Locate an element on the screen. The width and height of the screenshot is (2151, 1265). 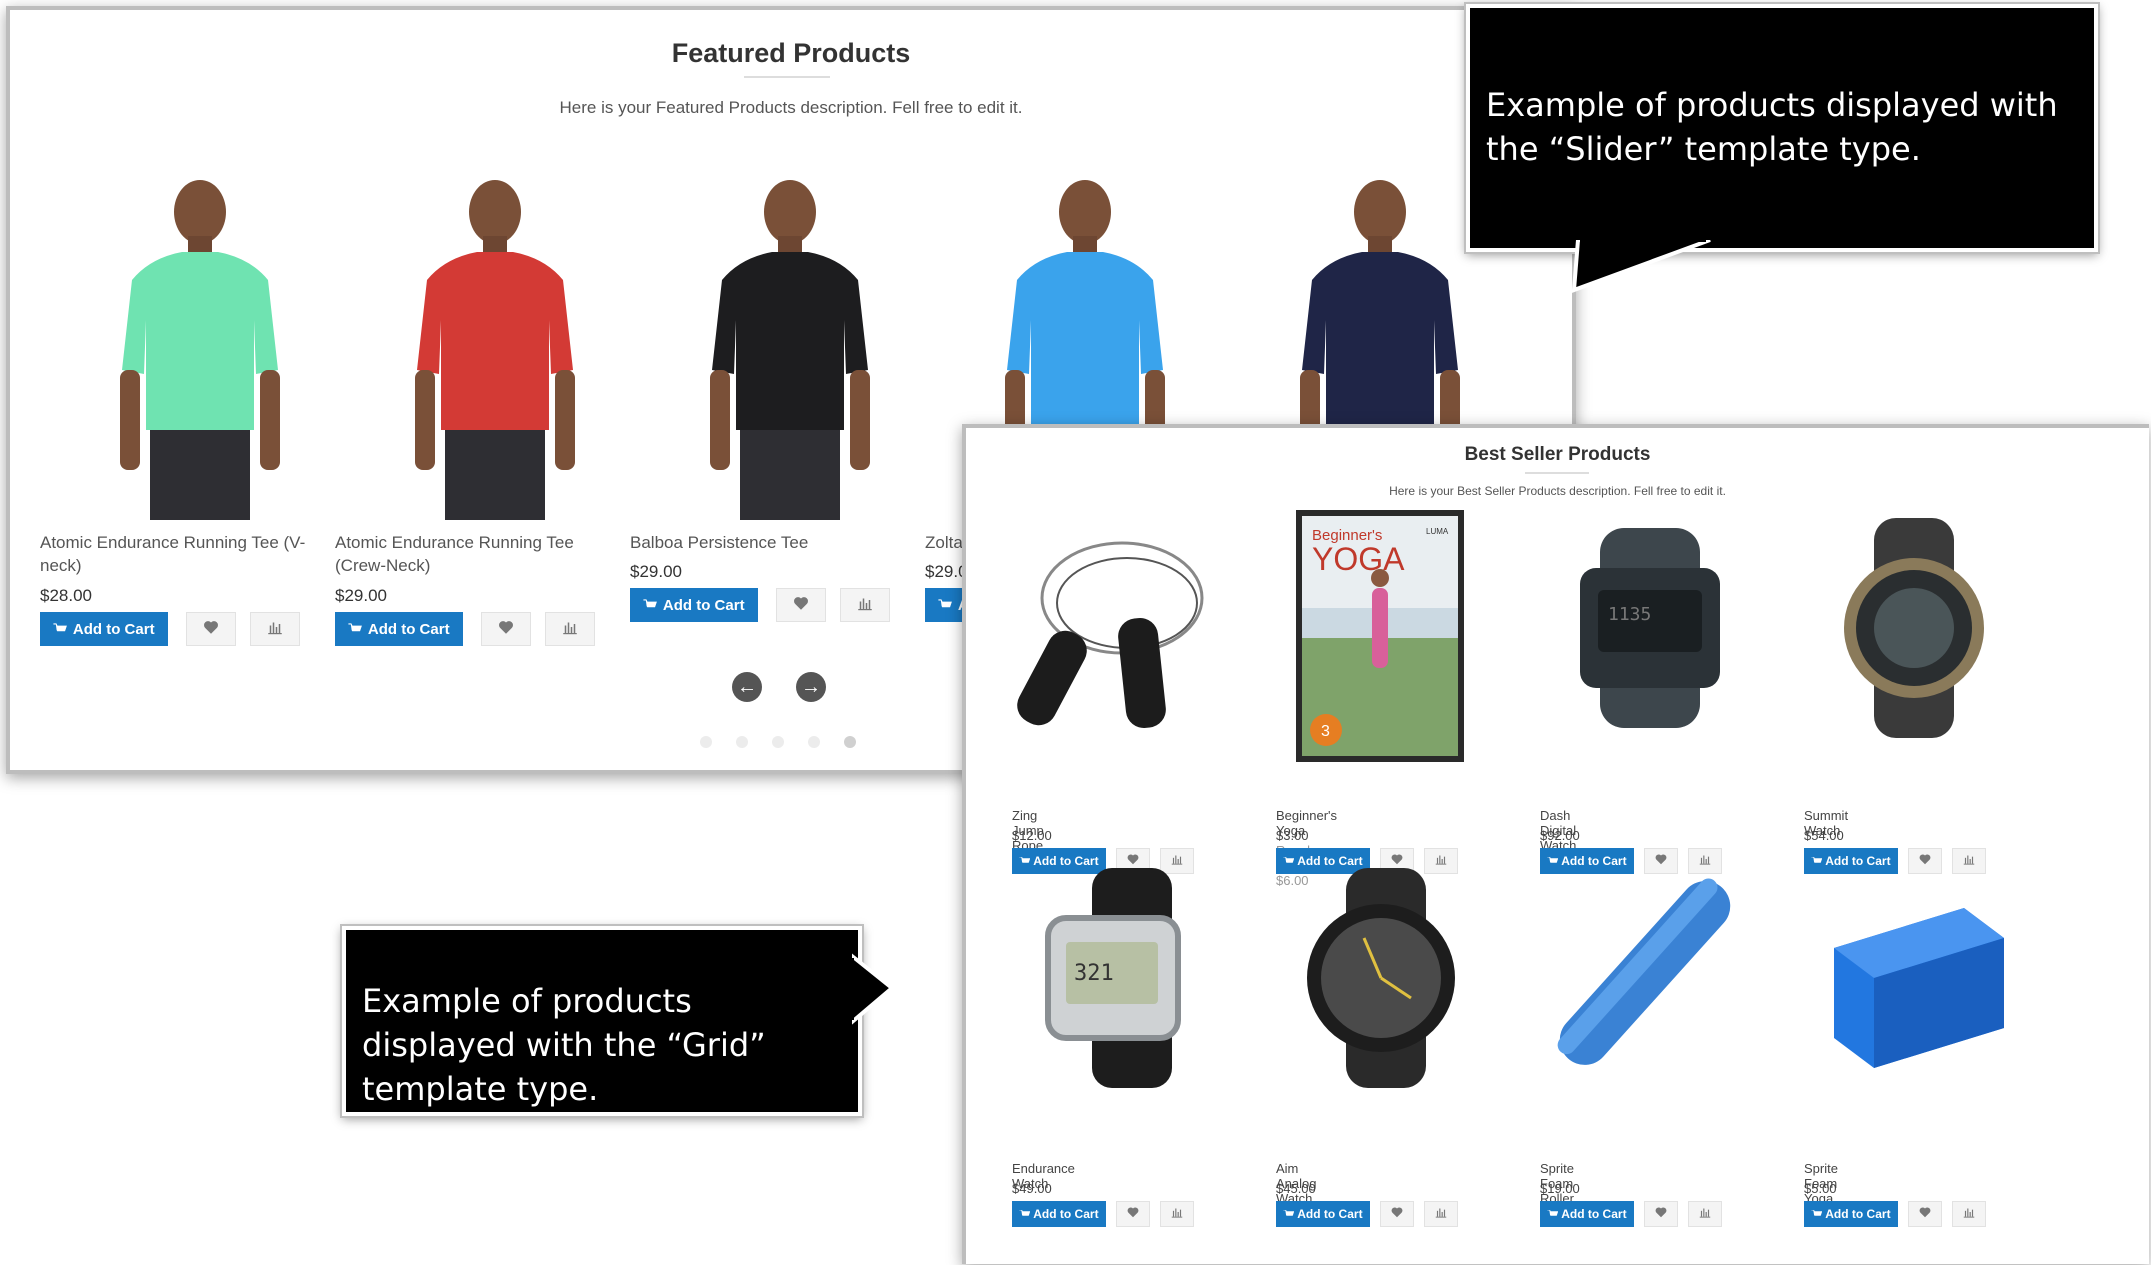
price-value: $49.00 is located at coordinates (1032, 1188).